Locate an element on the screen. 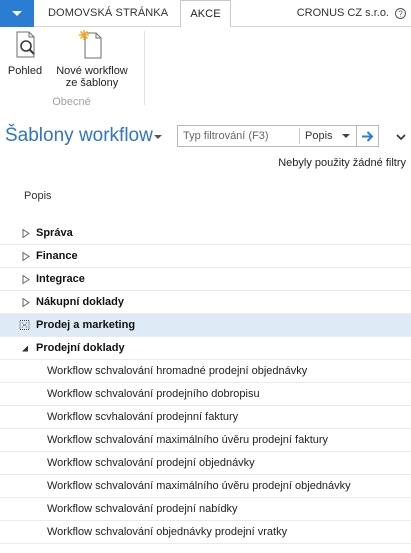  ribbon-group-label: Obecné is located at coordinates (71, 102).